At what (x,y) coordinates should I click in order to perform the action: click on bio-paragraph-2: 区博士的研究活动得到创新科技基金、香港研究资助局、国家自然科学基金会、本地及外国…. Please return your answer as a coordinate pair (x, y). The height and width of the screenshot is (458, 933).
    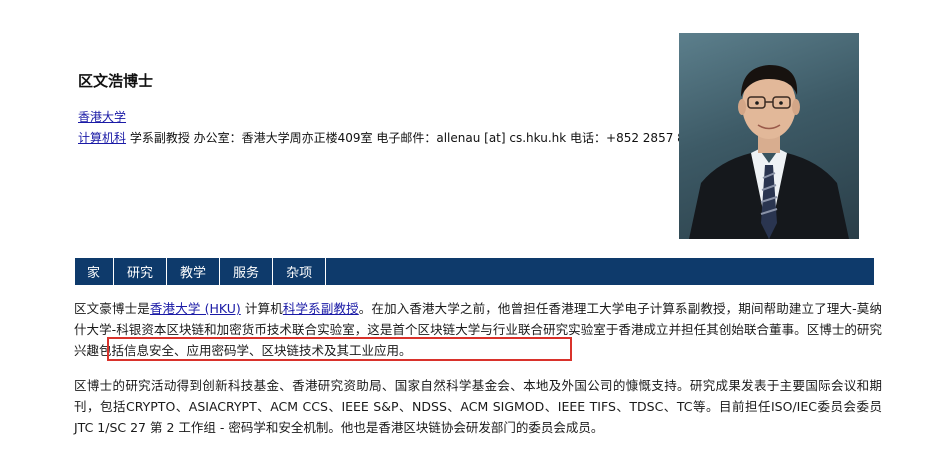
    Looking at the image, I should click on (478, 406).